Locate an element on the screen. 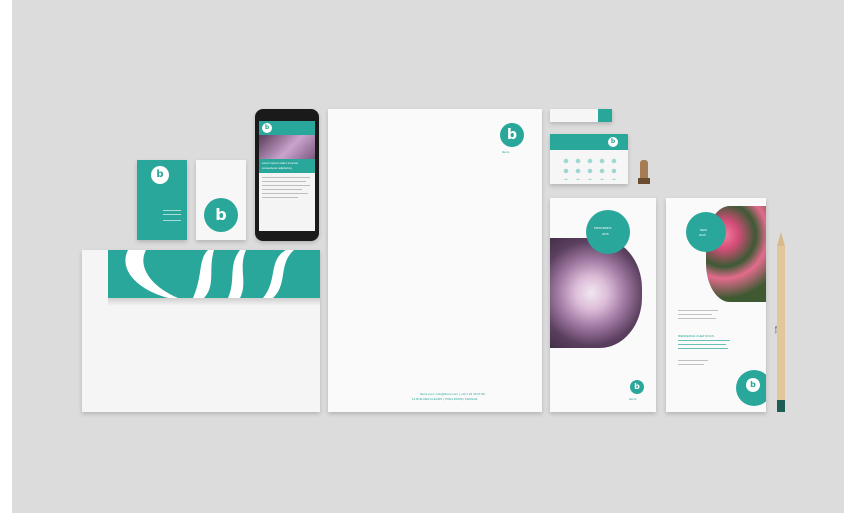 The height and width of the screenshot is (513, 850). pencil-body: fleurs is located at coordinates (779, 323).